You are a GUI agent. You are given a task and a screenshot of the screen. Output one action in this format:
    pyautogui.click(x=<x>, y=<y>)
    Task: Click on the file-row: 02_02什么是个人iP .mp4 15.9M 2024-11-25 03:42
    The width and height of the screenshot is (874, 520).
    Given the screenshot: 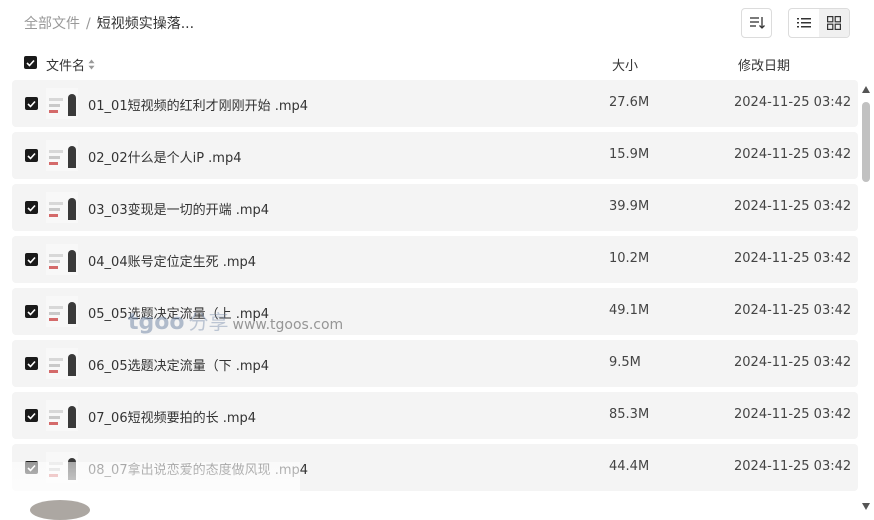 What is the action you would take?
    pyautogui.click(x=435, y=155)
    